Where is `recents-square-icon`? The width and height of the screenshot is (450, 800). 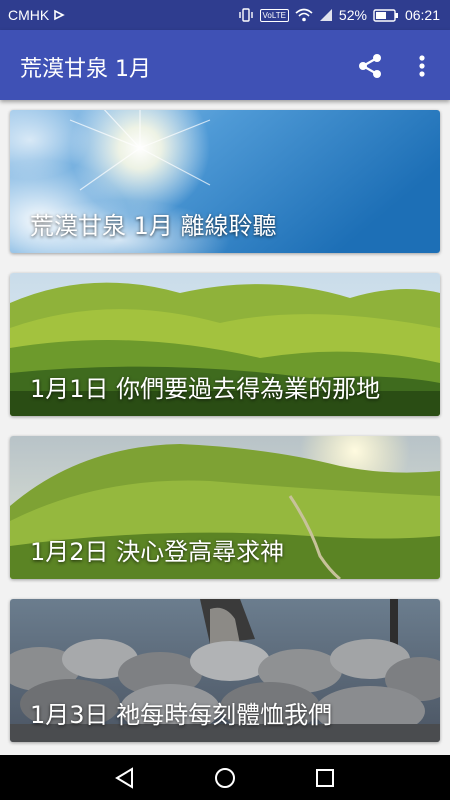
recents-square-icon is located at coordinates (325, 778).